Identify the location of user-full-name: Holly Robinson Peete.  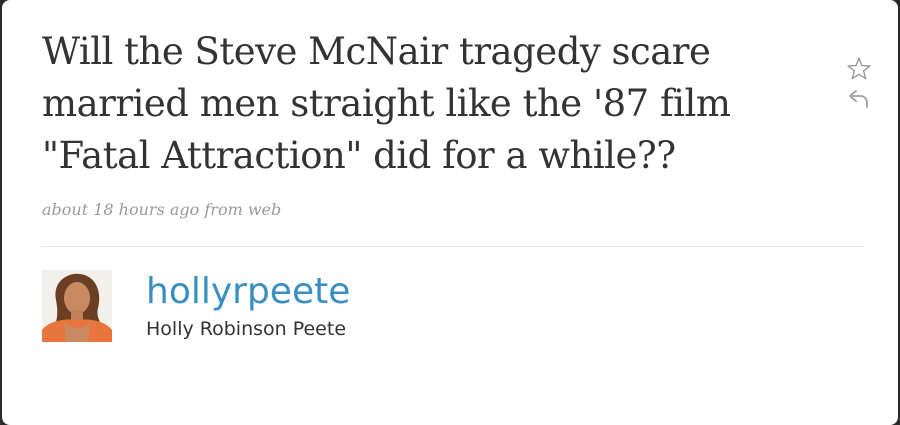
(246, 329).